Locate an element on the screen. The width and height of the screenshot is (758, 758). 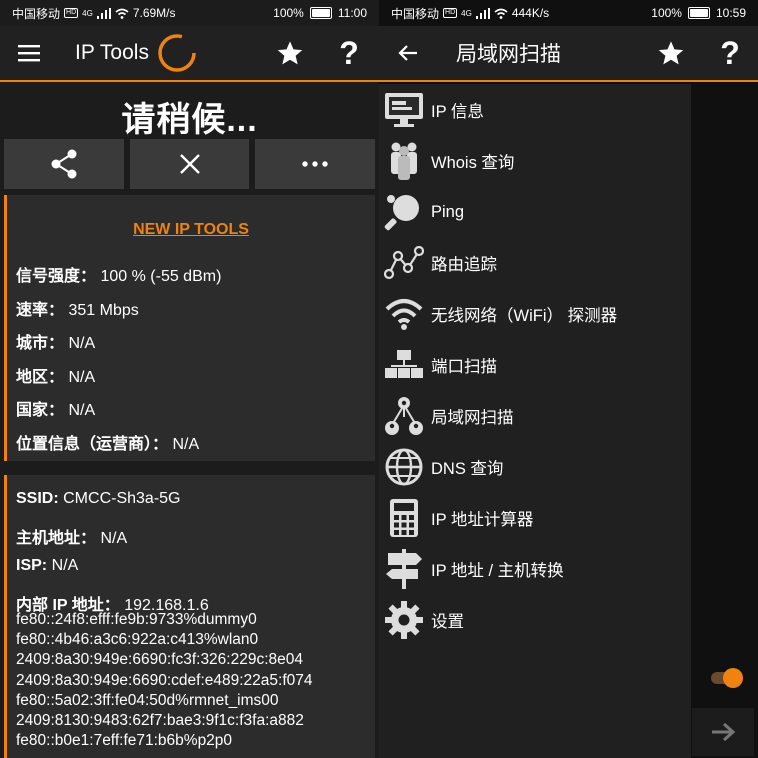
info-row: SSID: CMCC-Sh3a-5G is located at coordinates (98, 498).